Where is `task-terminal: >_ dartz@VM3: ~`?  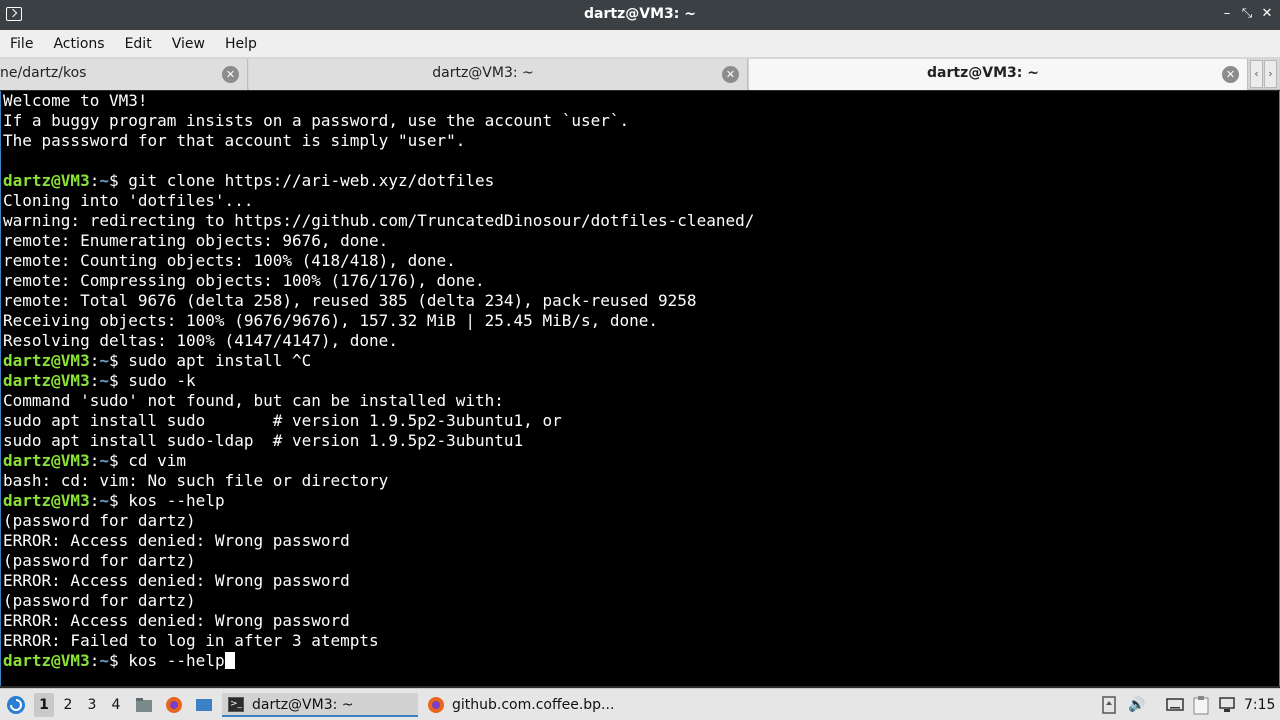 task-terminal: >_ dartz@VM3: ~ is located at coordinates (320, 705).